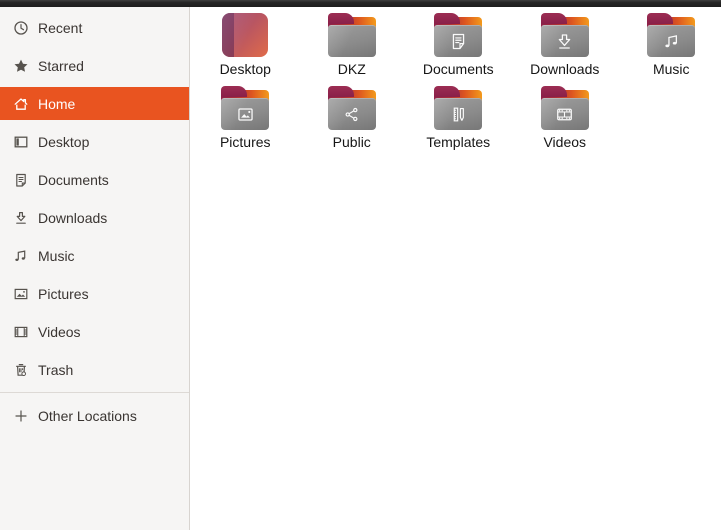 The width and height of the screenshot is (721, 530). I want to click on file-desktop: Desktop, so click(245, 47).